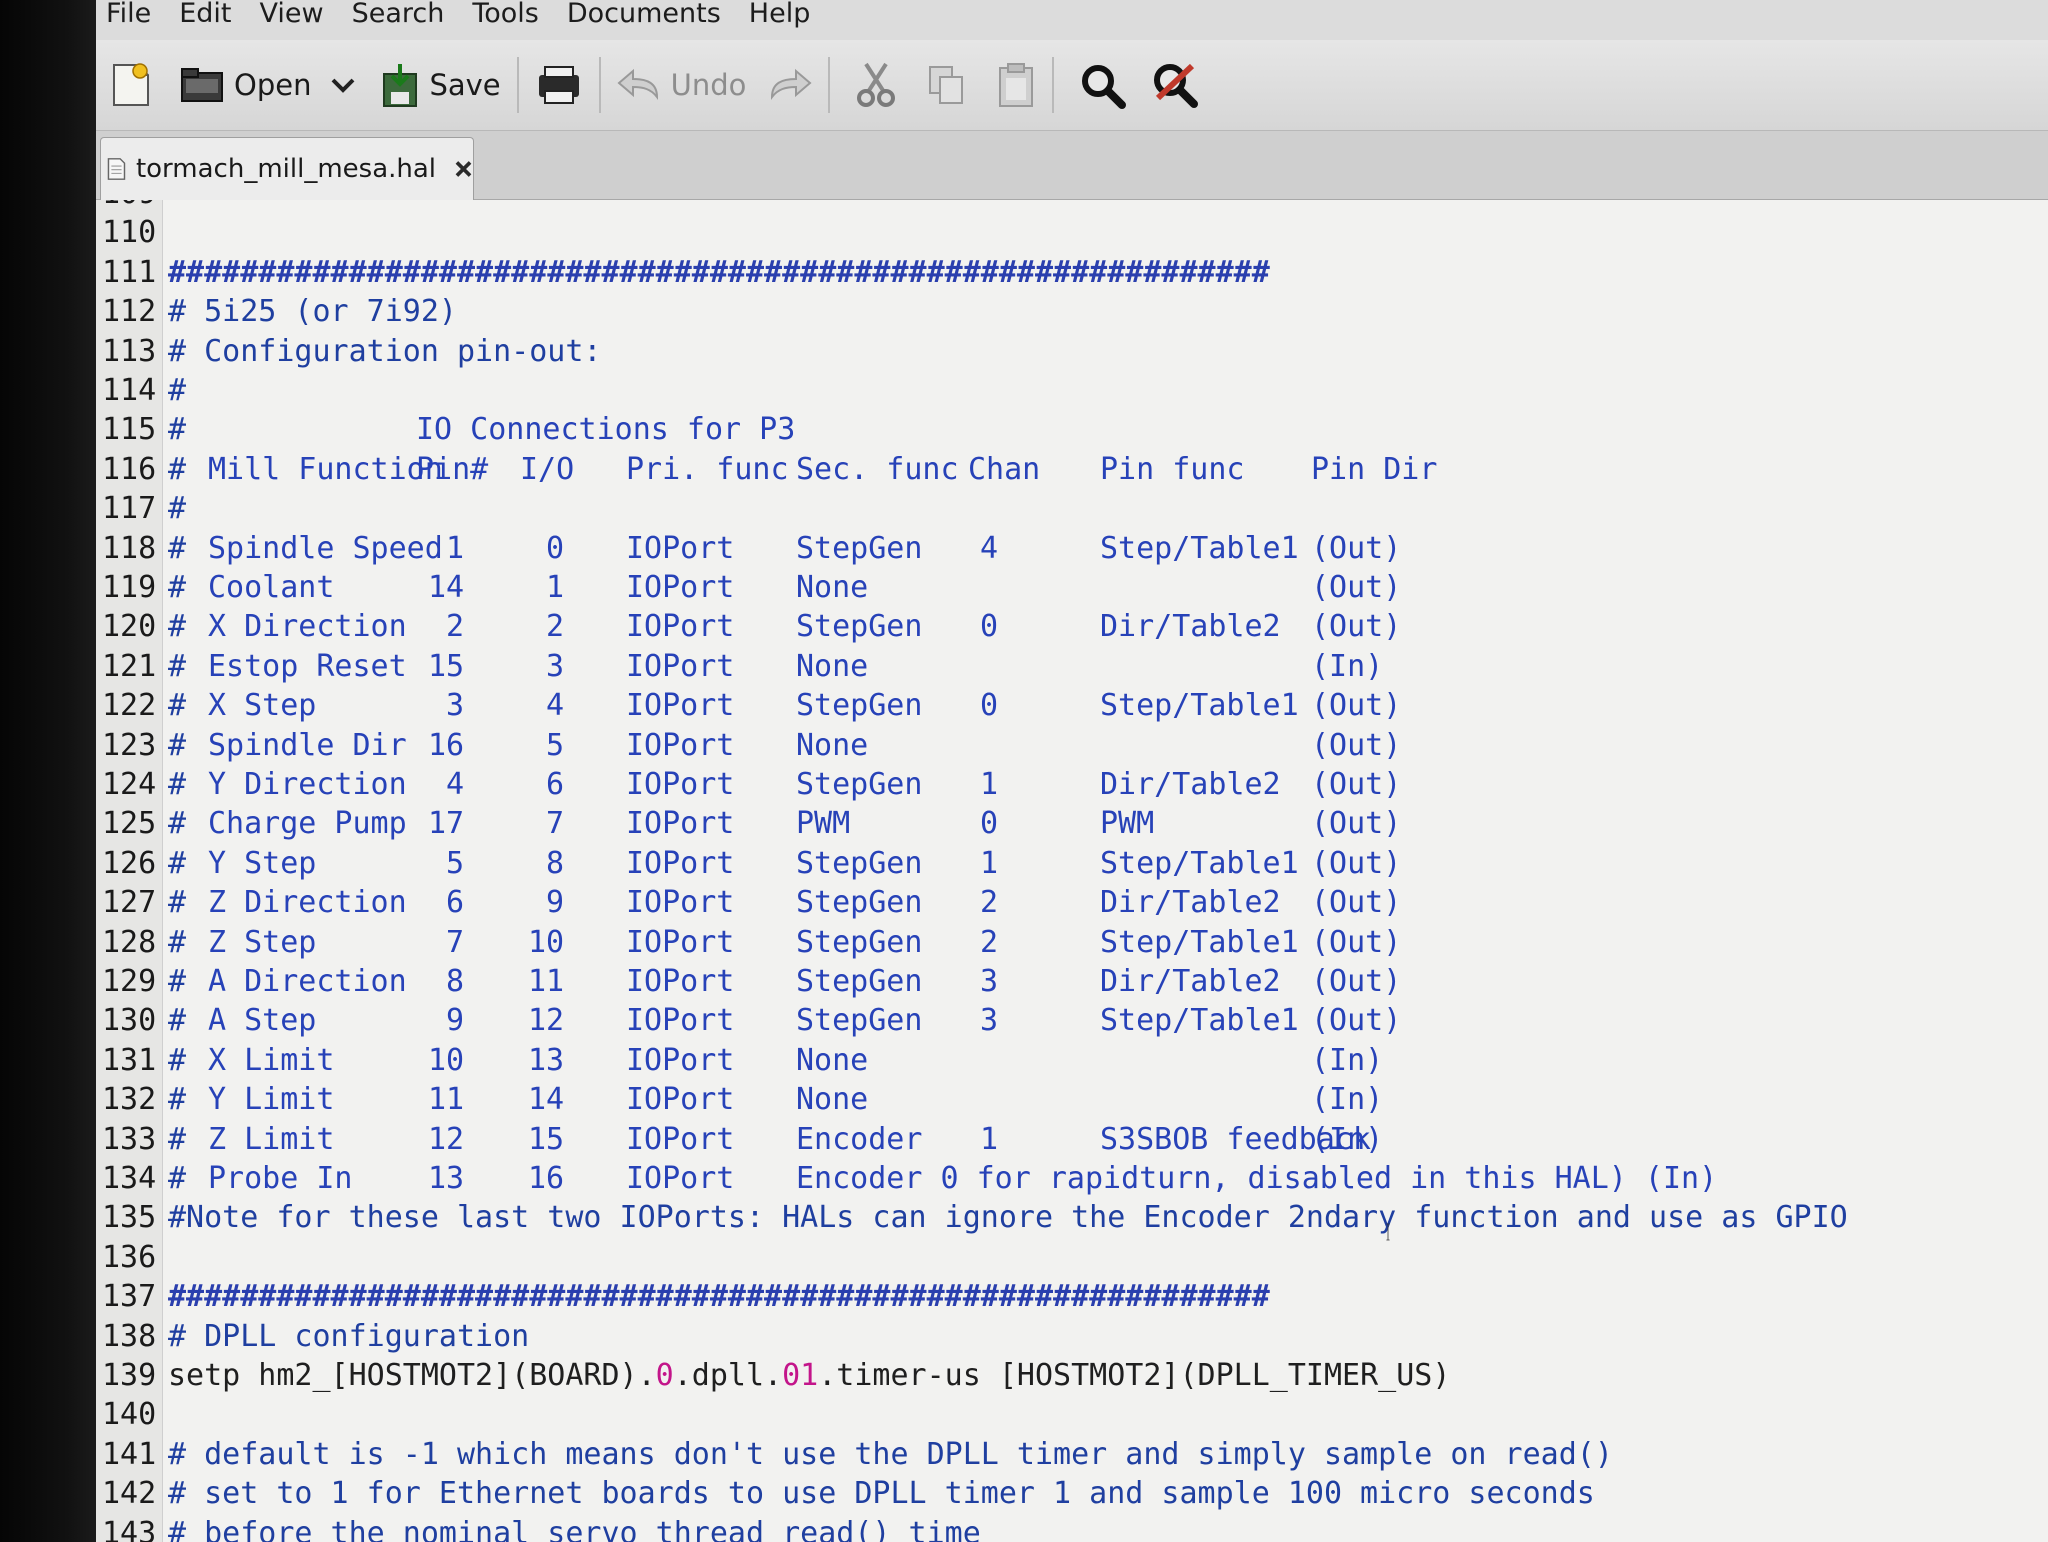 The image size is (2048, 1542). What do you see at coordinates (271, 1139) in the screenshot?
I see `table-cell-func: Z Limit` at bounding box center [271, 1139].